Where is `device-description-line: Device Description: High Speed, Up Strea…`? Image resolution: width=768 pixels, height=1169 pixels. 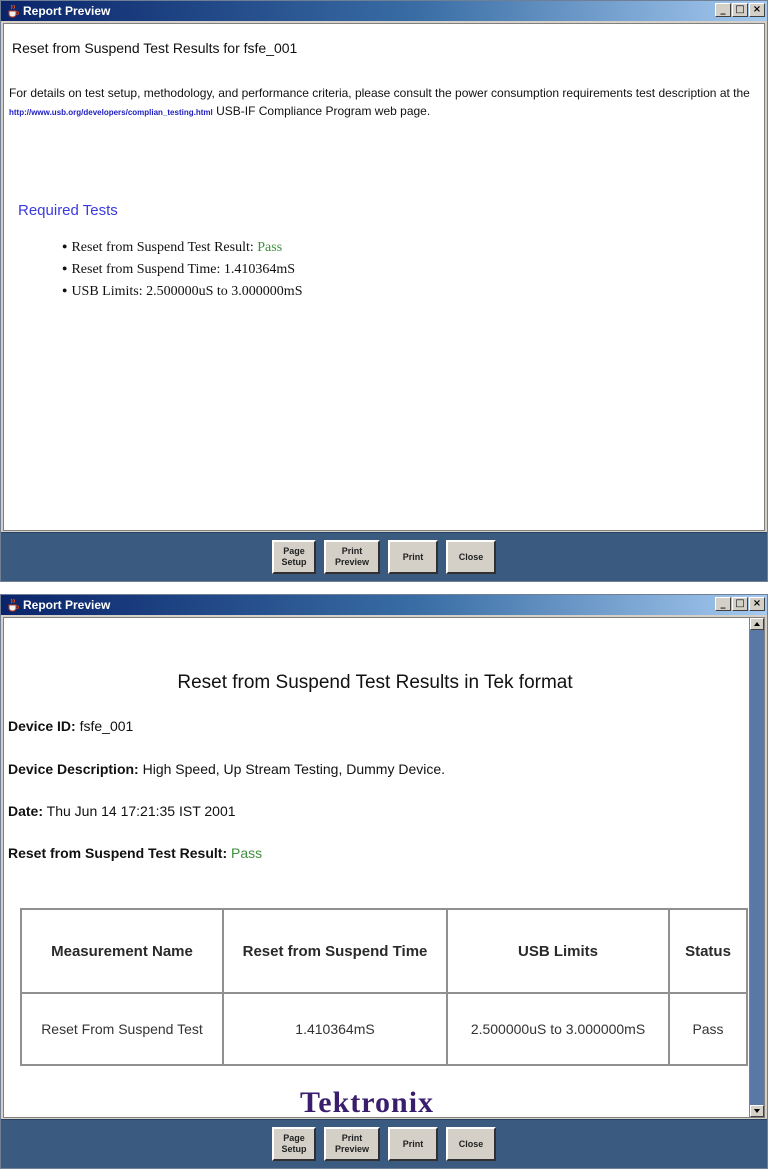 device-description-line: Device Description: High Speed, Up Strea… is located at coordinates (227, 769).